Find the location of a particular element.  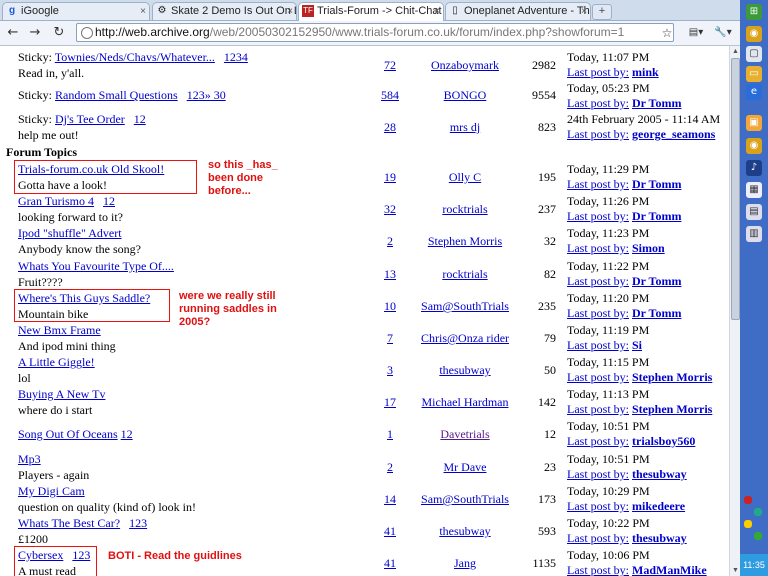

new-tab-button: + is located at coordinates (602, 12).